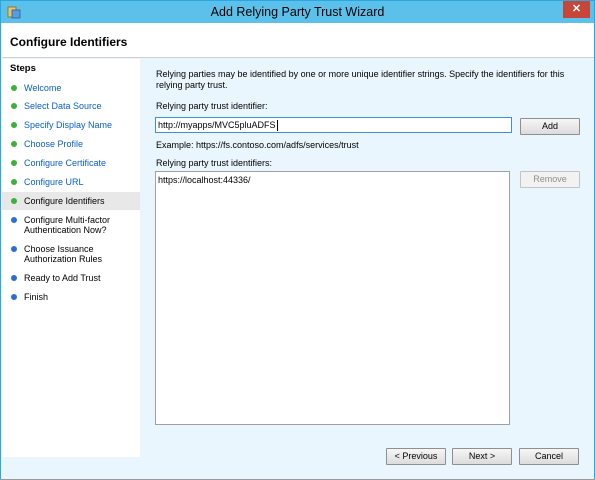 This screenshot has width=595, height=480. What do you see at coordinates (212, 106) in the screenshot?
I see `identifier-label: Relying party trust identifier:` at bounding box center [212, 106].